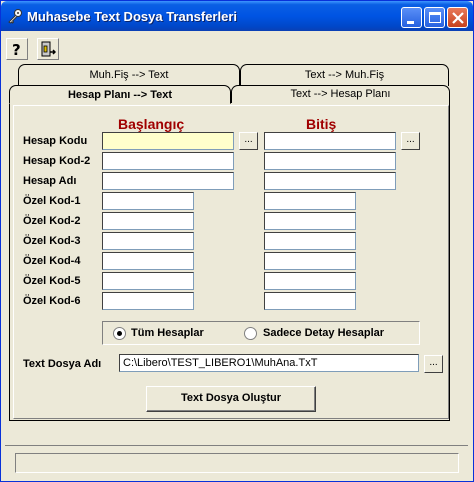 The height and width of the screenshot is (482, 474). I want to click on hesap-kod-2-end-input, so click(330, 161).